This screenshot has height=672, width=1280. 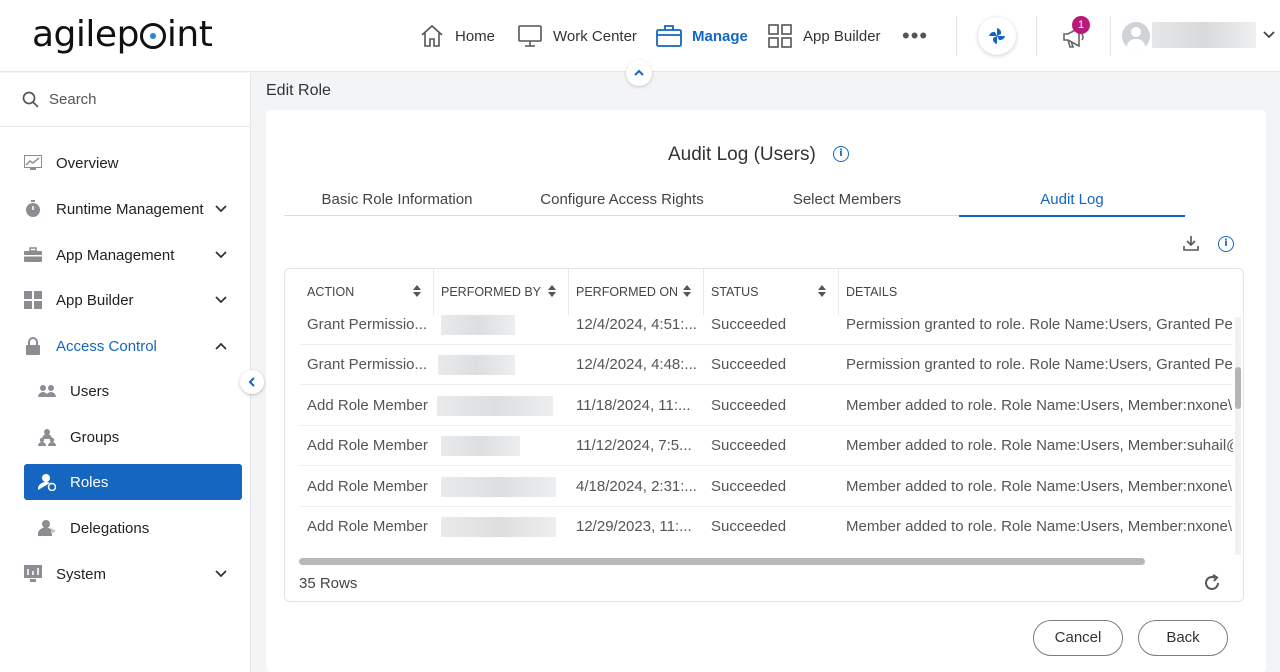 I want to click on nav-app-builder: App Builder, so click(x=824, y=36).